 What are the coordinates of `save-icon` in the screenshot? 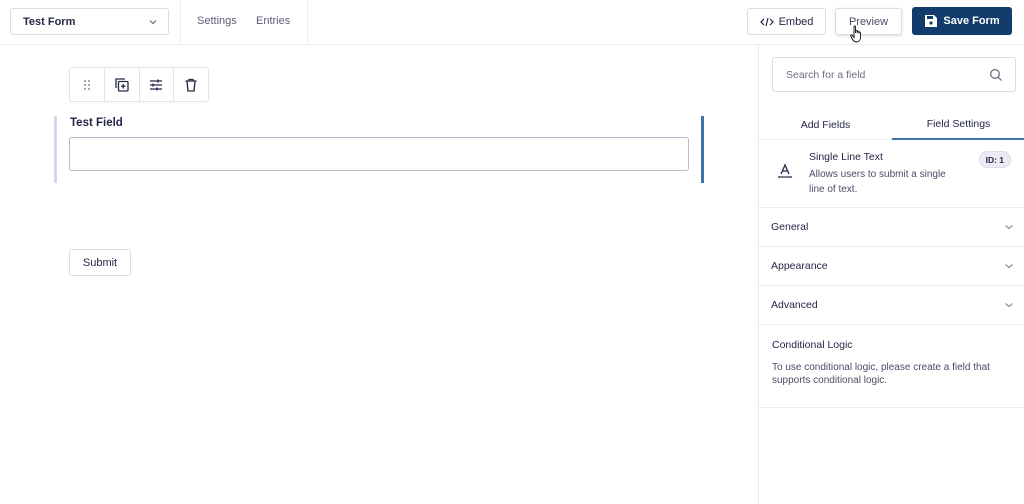 It's located at (931, 21).